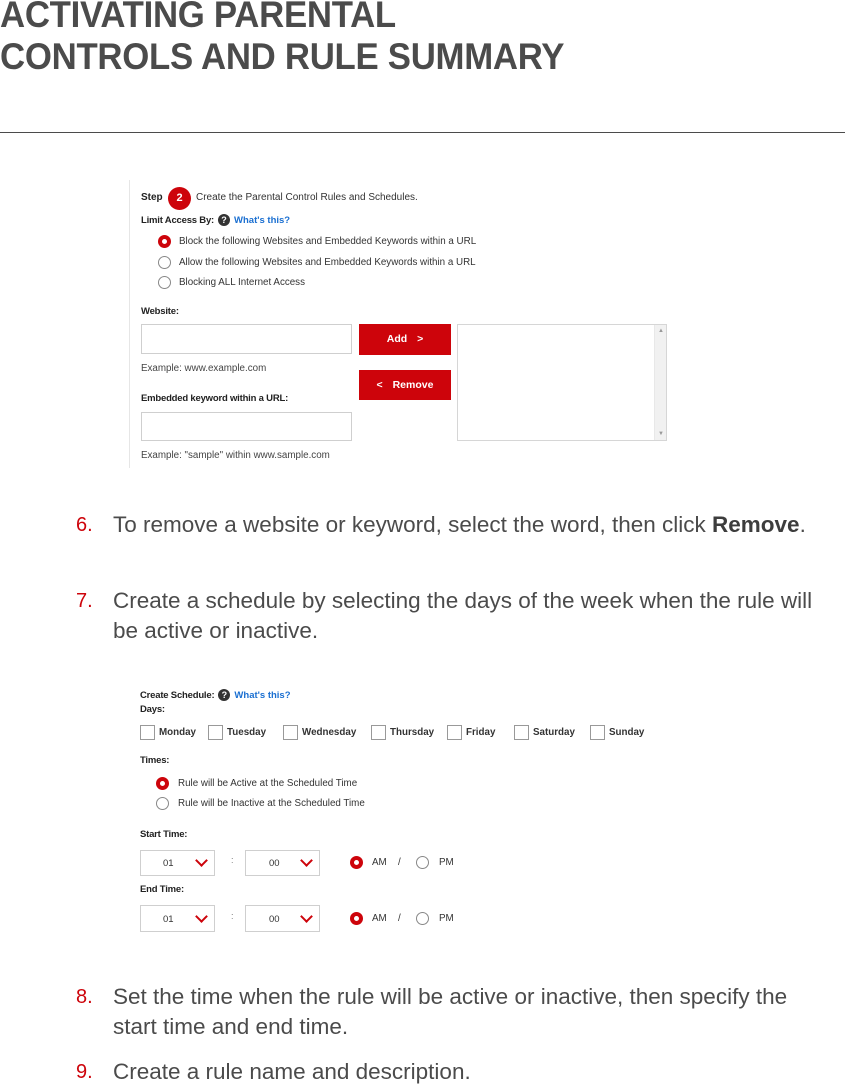  I want to click on day-label: Tuesday, so click(247, 732).